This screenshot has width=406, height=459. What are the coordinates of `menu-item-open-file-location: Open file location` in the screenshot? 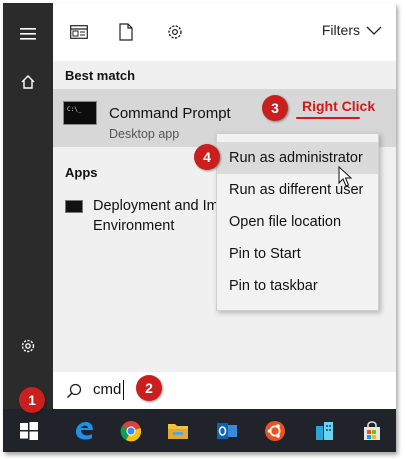 It's located at (297, 222).